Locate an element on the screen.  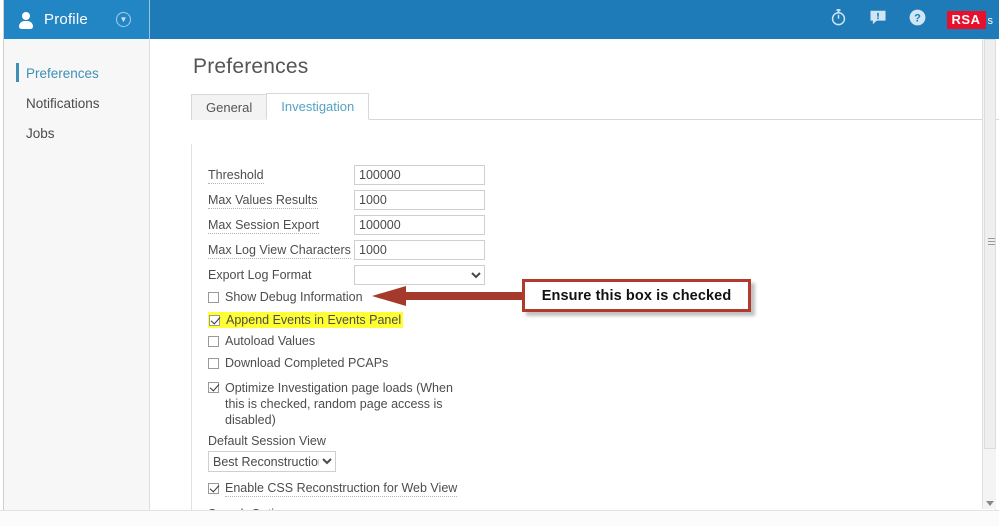
profile-label: Profile is located at coordinates (66, 19).